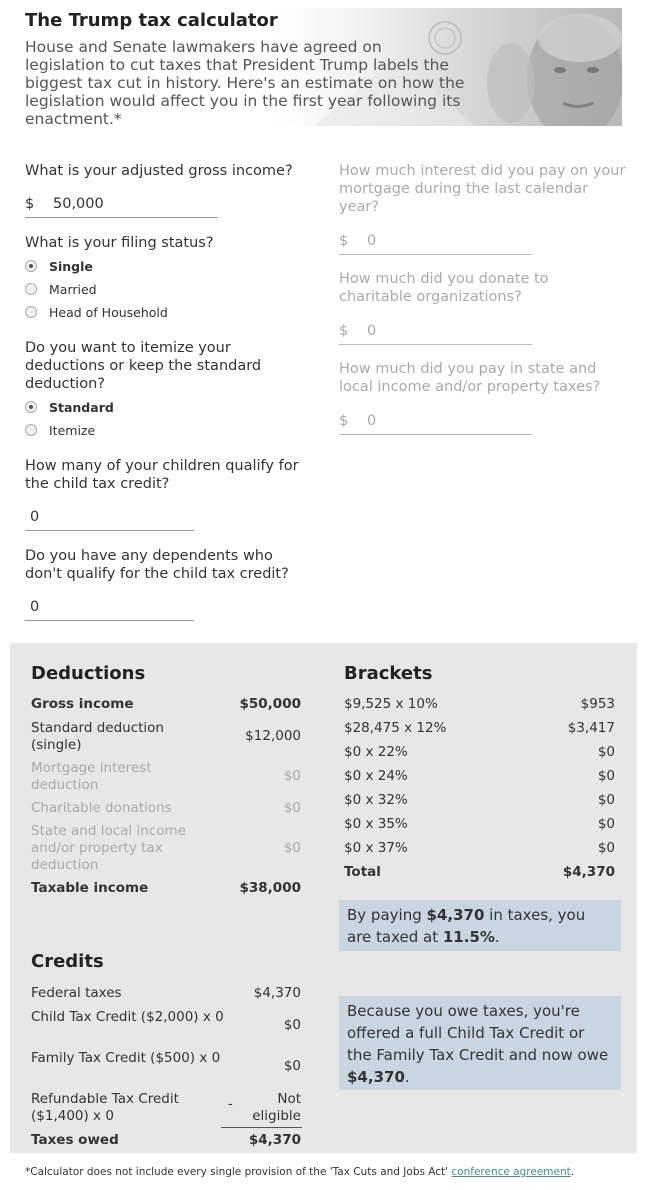 This screenshot has height=1190, width=647. I want to click on tax-rate: 11.5%, so click(468, 937).